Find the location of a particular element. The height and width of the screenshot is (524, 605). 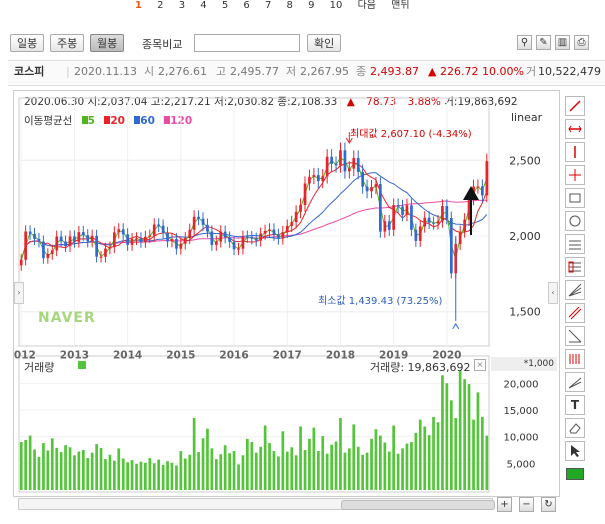

confirm-button: 확인 is located at coordinates (324, 43).